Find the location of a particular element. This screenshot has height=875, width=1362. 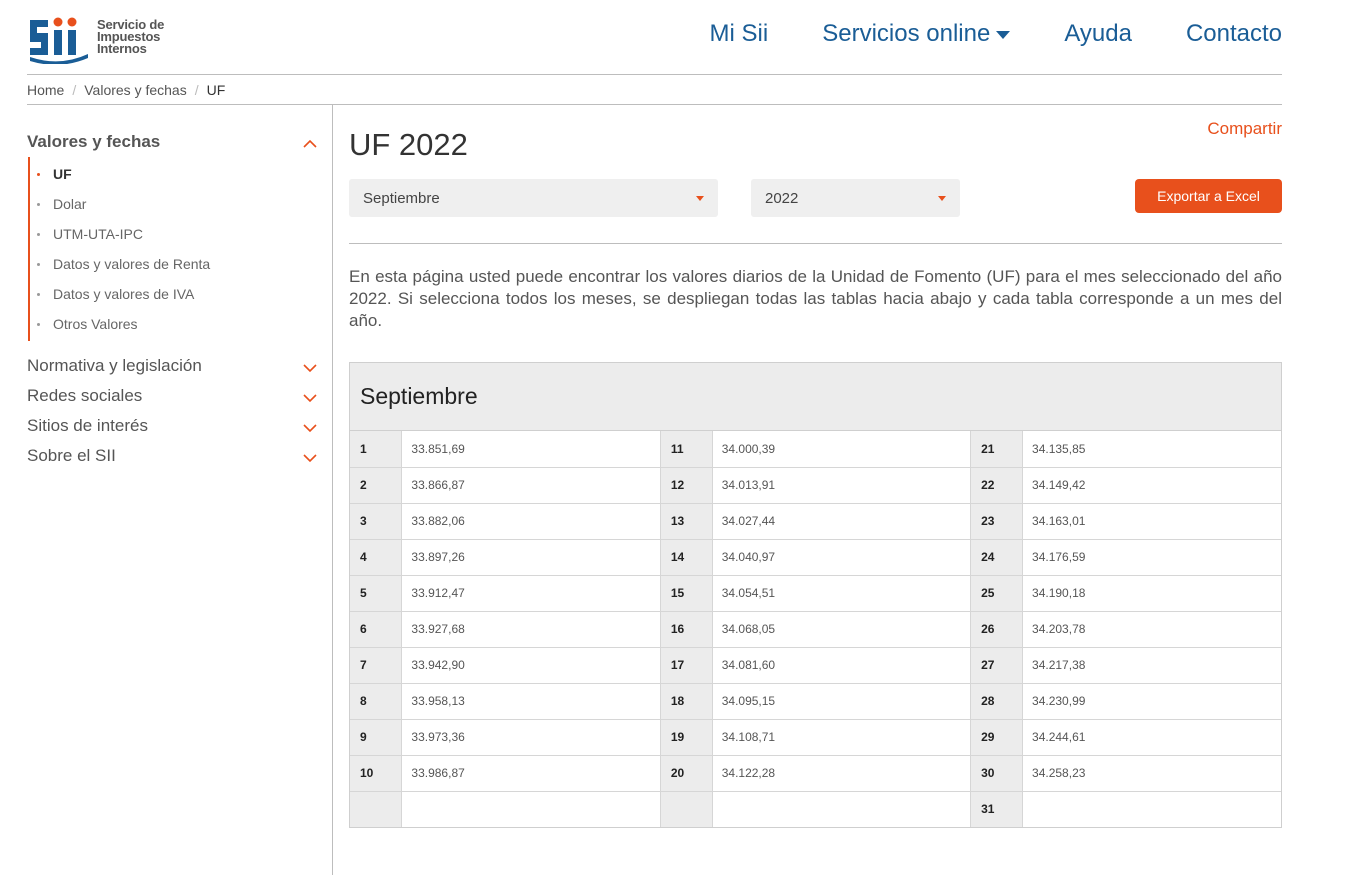

uf-value-cell: 34.230,99 is located at coordinates (1151, 700).